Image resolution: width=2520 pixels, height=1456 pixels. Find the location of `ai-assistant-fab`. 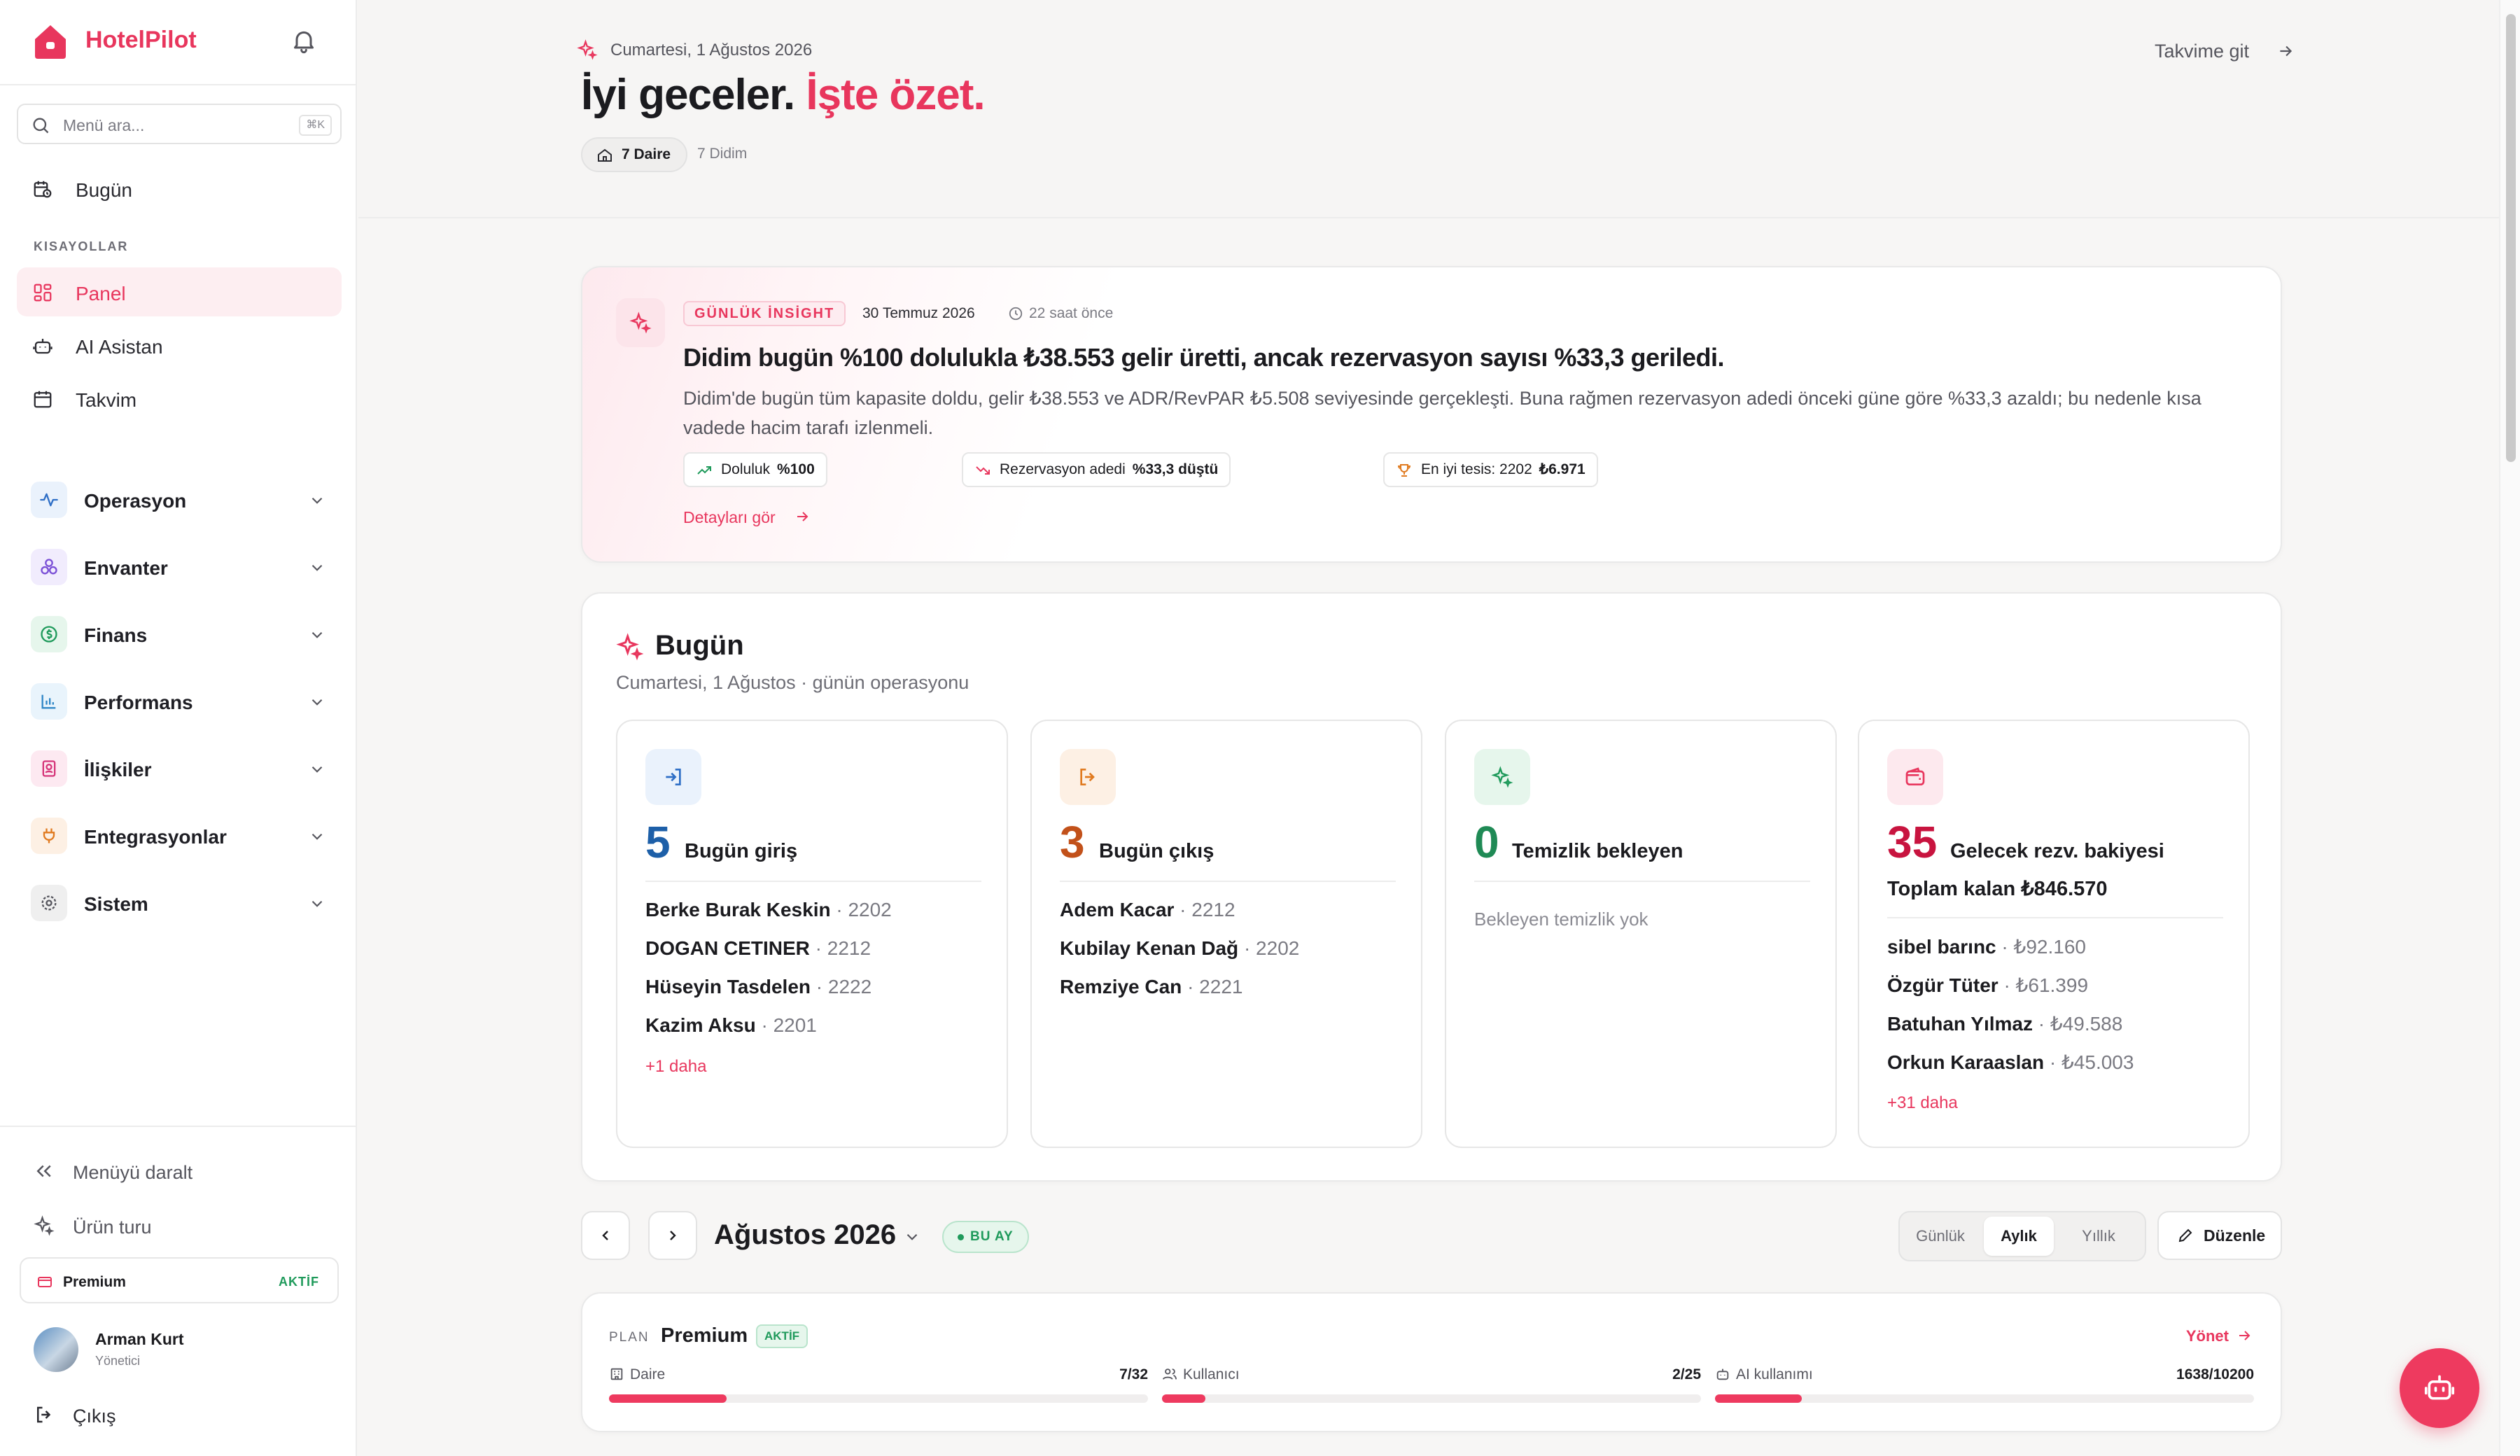

ai-assistant-fab is located at coordinates (2439, 1388).